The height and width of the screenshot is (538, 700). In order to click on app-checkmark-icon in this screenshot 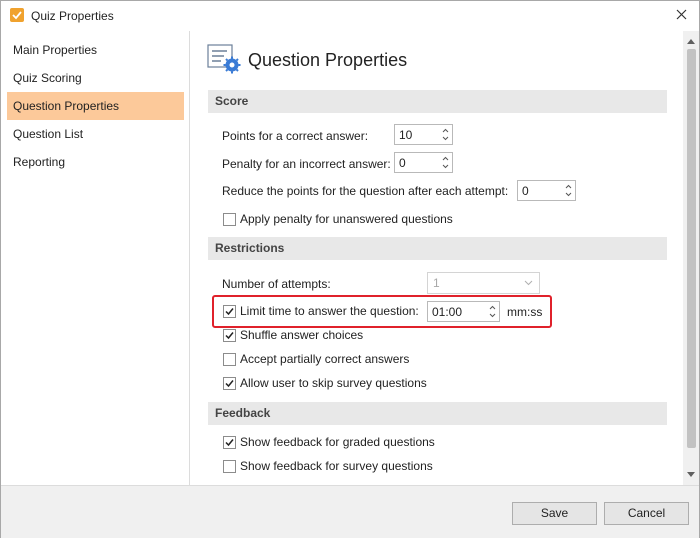, I will do `click(17, 15)`.